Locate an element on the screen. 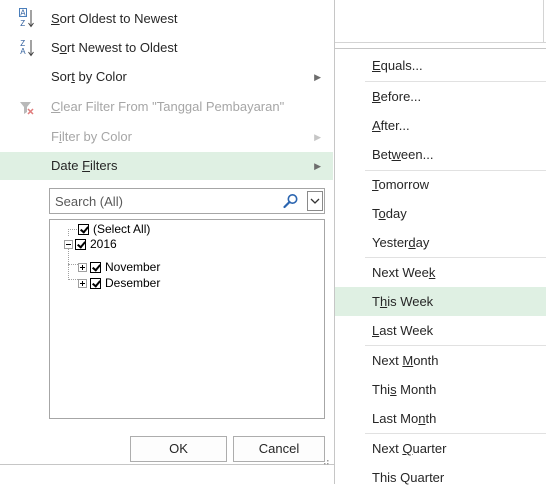 This screenshot has width=546, height=492. filter-by-color-label: Filter by Color is located at coordinates (91, 136).